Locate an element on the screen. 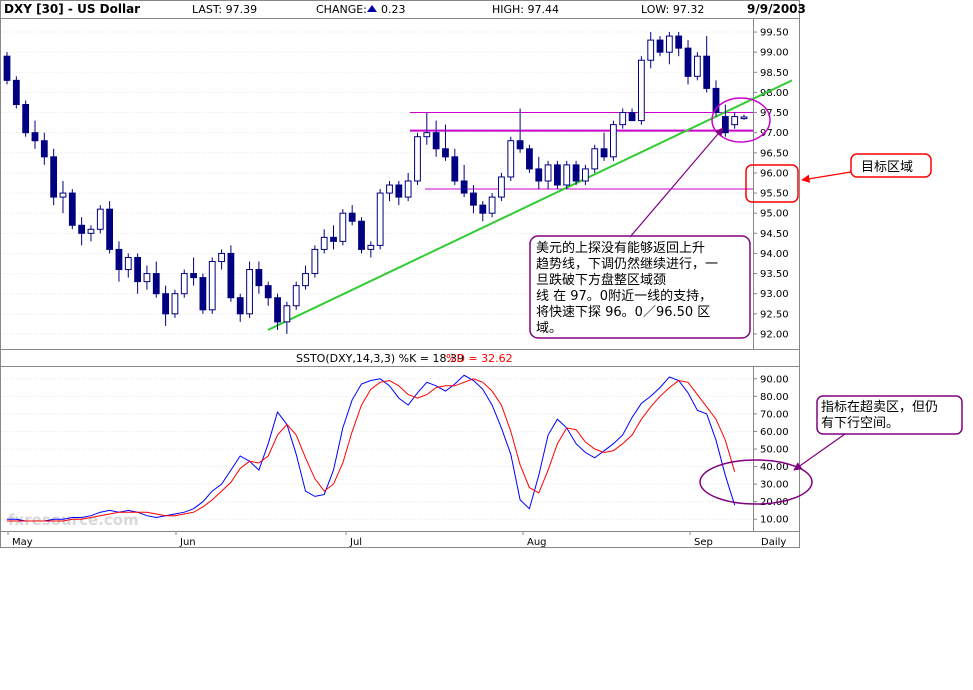 Image resolution: width=973 pixels, height=690 pixels. price-tick-label: 93.00 is located at coordinates (774, 294).